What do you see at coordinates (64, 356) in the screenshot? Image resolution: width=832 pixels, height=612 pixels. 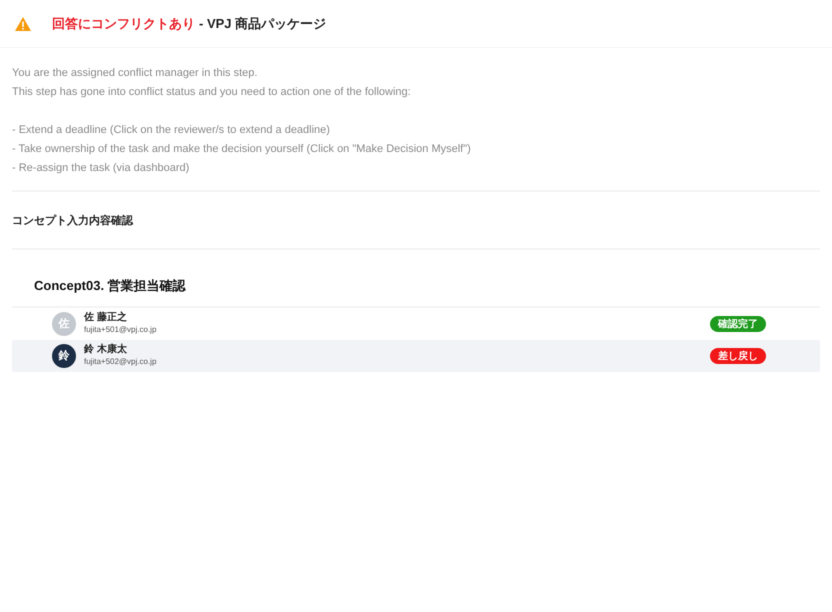 I see `avatar: 鈴` at bounding box center [64, 356].